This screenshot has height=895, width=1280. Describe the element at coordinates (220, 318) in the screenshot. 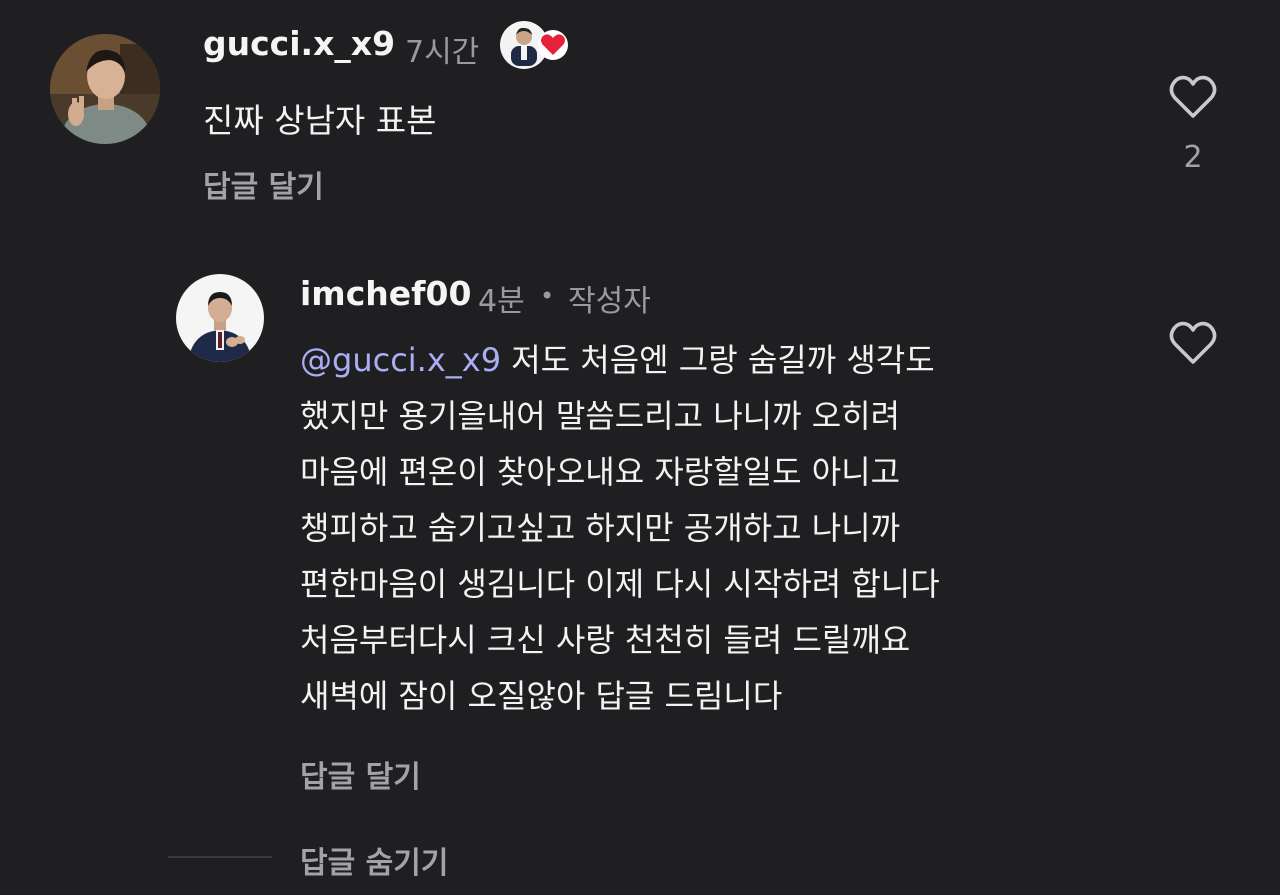

I see `avatar-imchef` at that location.